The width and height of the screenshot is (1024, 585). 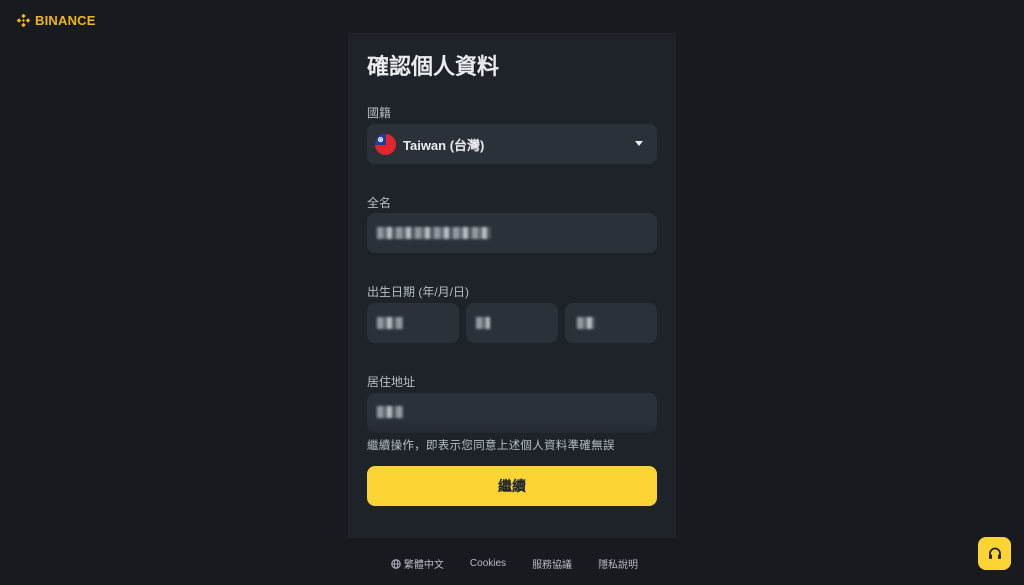 What do you see at coordinates (512, 144) in the screenshot?
I see `nationality-select: Taiwan (台灣)` at bounding box center [512, 144].